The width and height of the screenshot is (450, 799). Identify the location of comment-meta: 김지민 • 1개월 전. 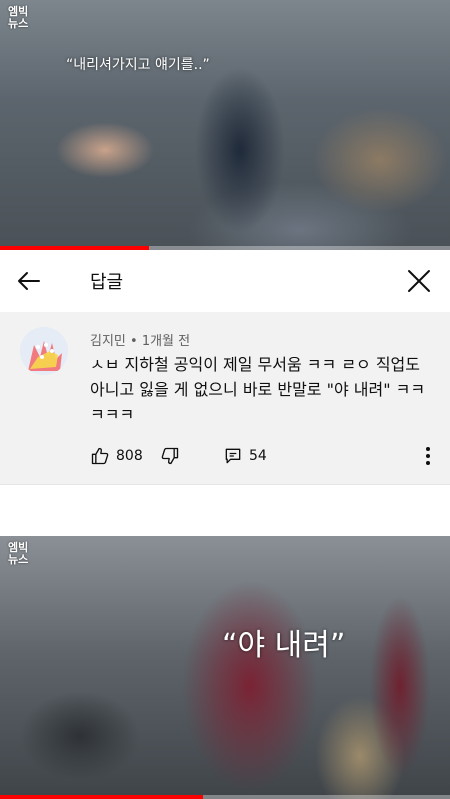
(140, 339).